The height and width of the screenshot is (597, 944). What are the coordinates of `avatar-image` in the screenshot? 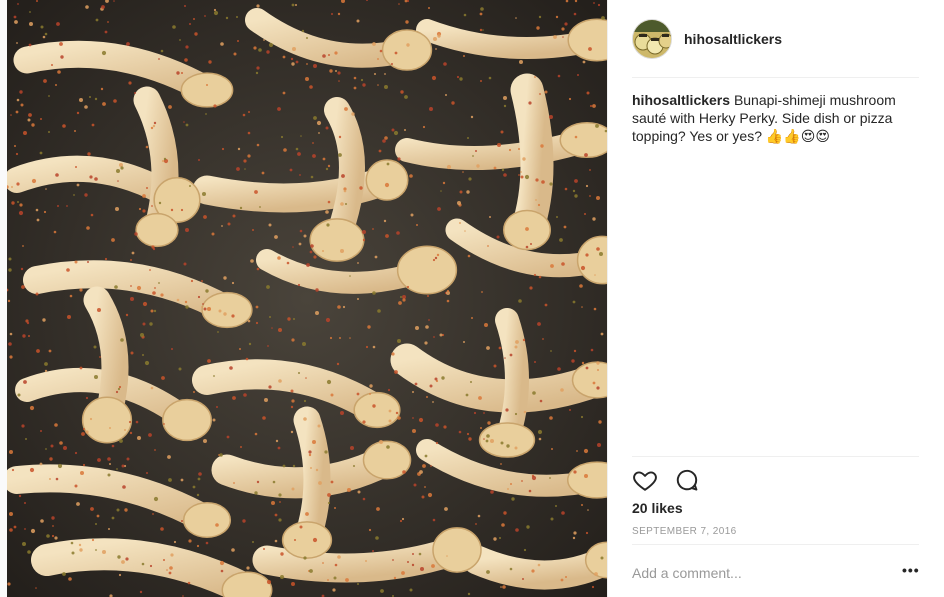 It's located at (652, 39).